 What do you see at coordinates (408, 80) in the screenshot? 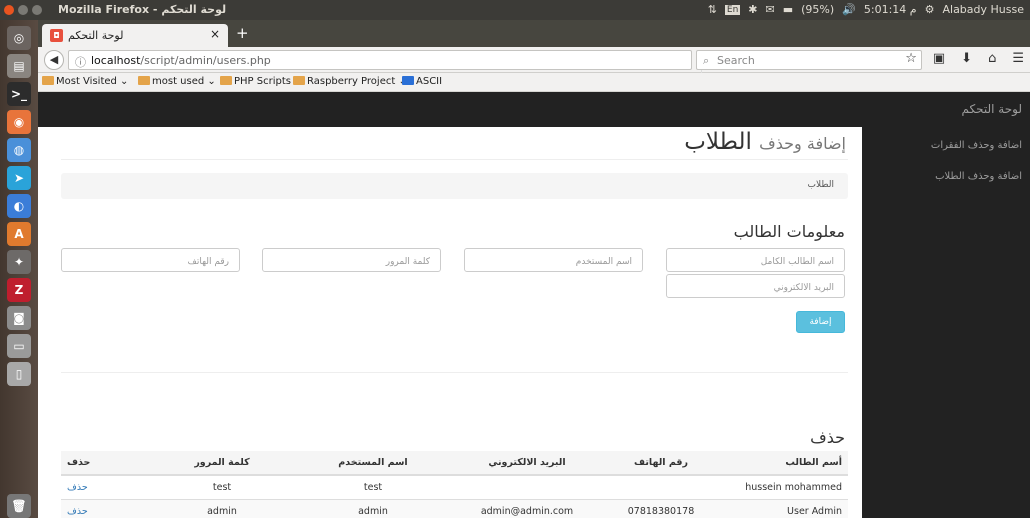
I see `ascii-icon` at bounding box center [408, 80].